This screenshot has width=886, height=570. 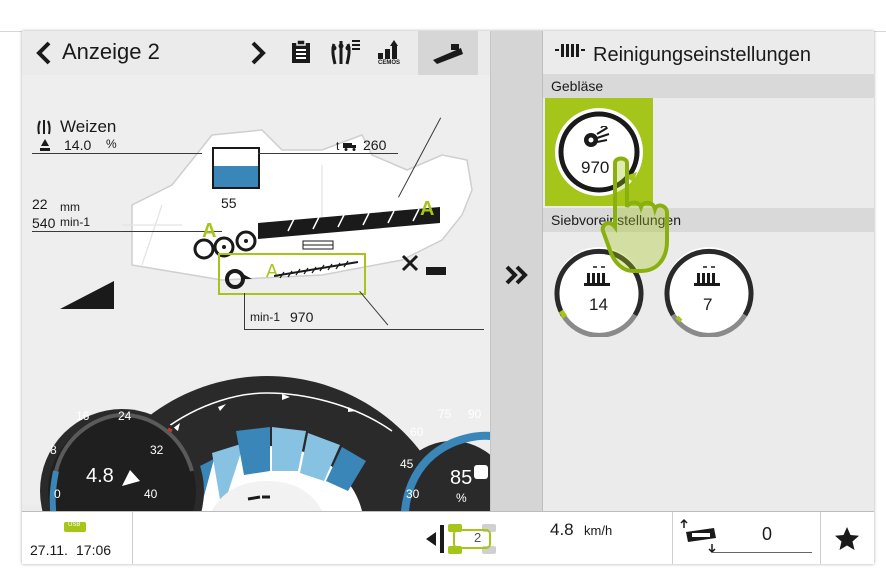 I want to click on cemos-button: CEMOS, so click(x=389, y=52).